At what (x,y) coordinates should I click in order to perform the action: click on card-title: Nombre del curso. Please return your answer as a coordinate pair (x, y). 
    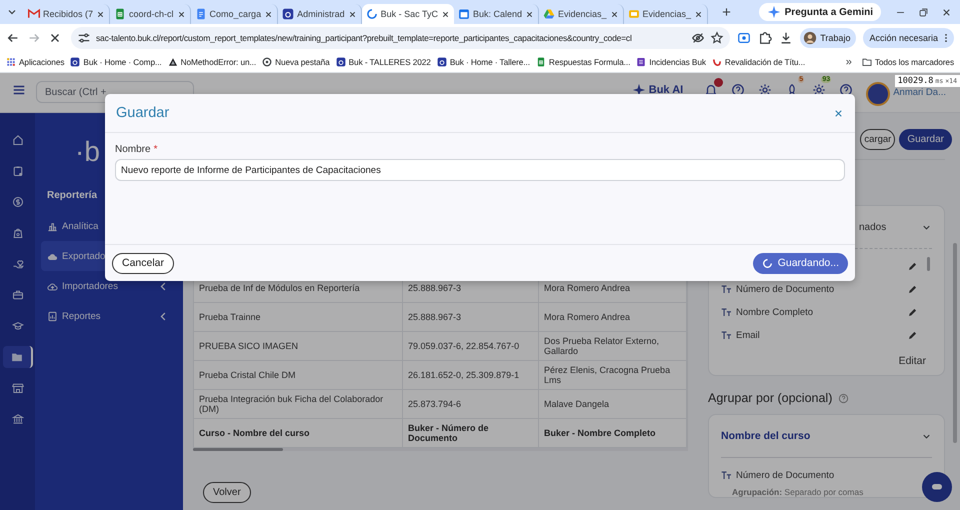
    Looking at the image, I should click on (765, 436).